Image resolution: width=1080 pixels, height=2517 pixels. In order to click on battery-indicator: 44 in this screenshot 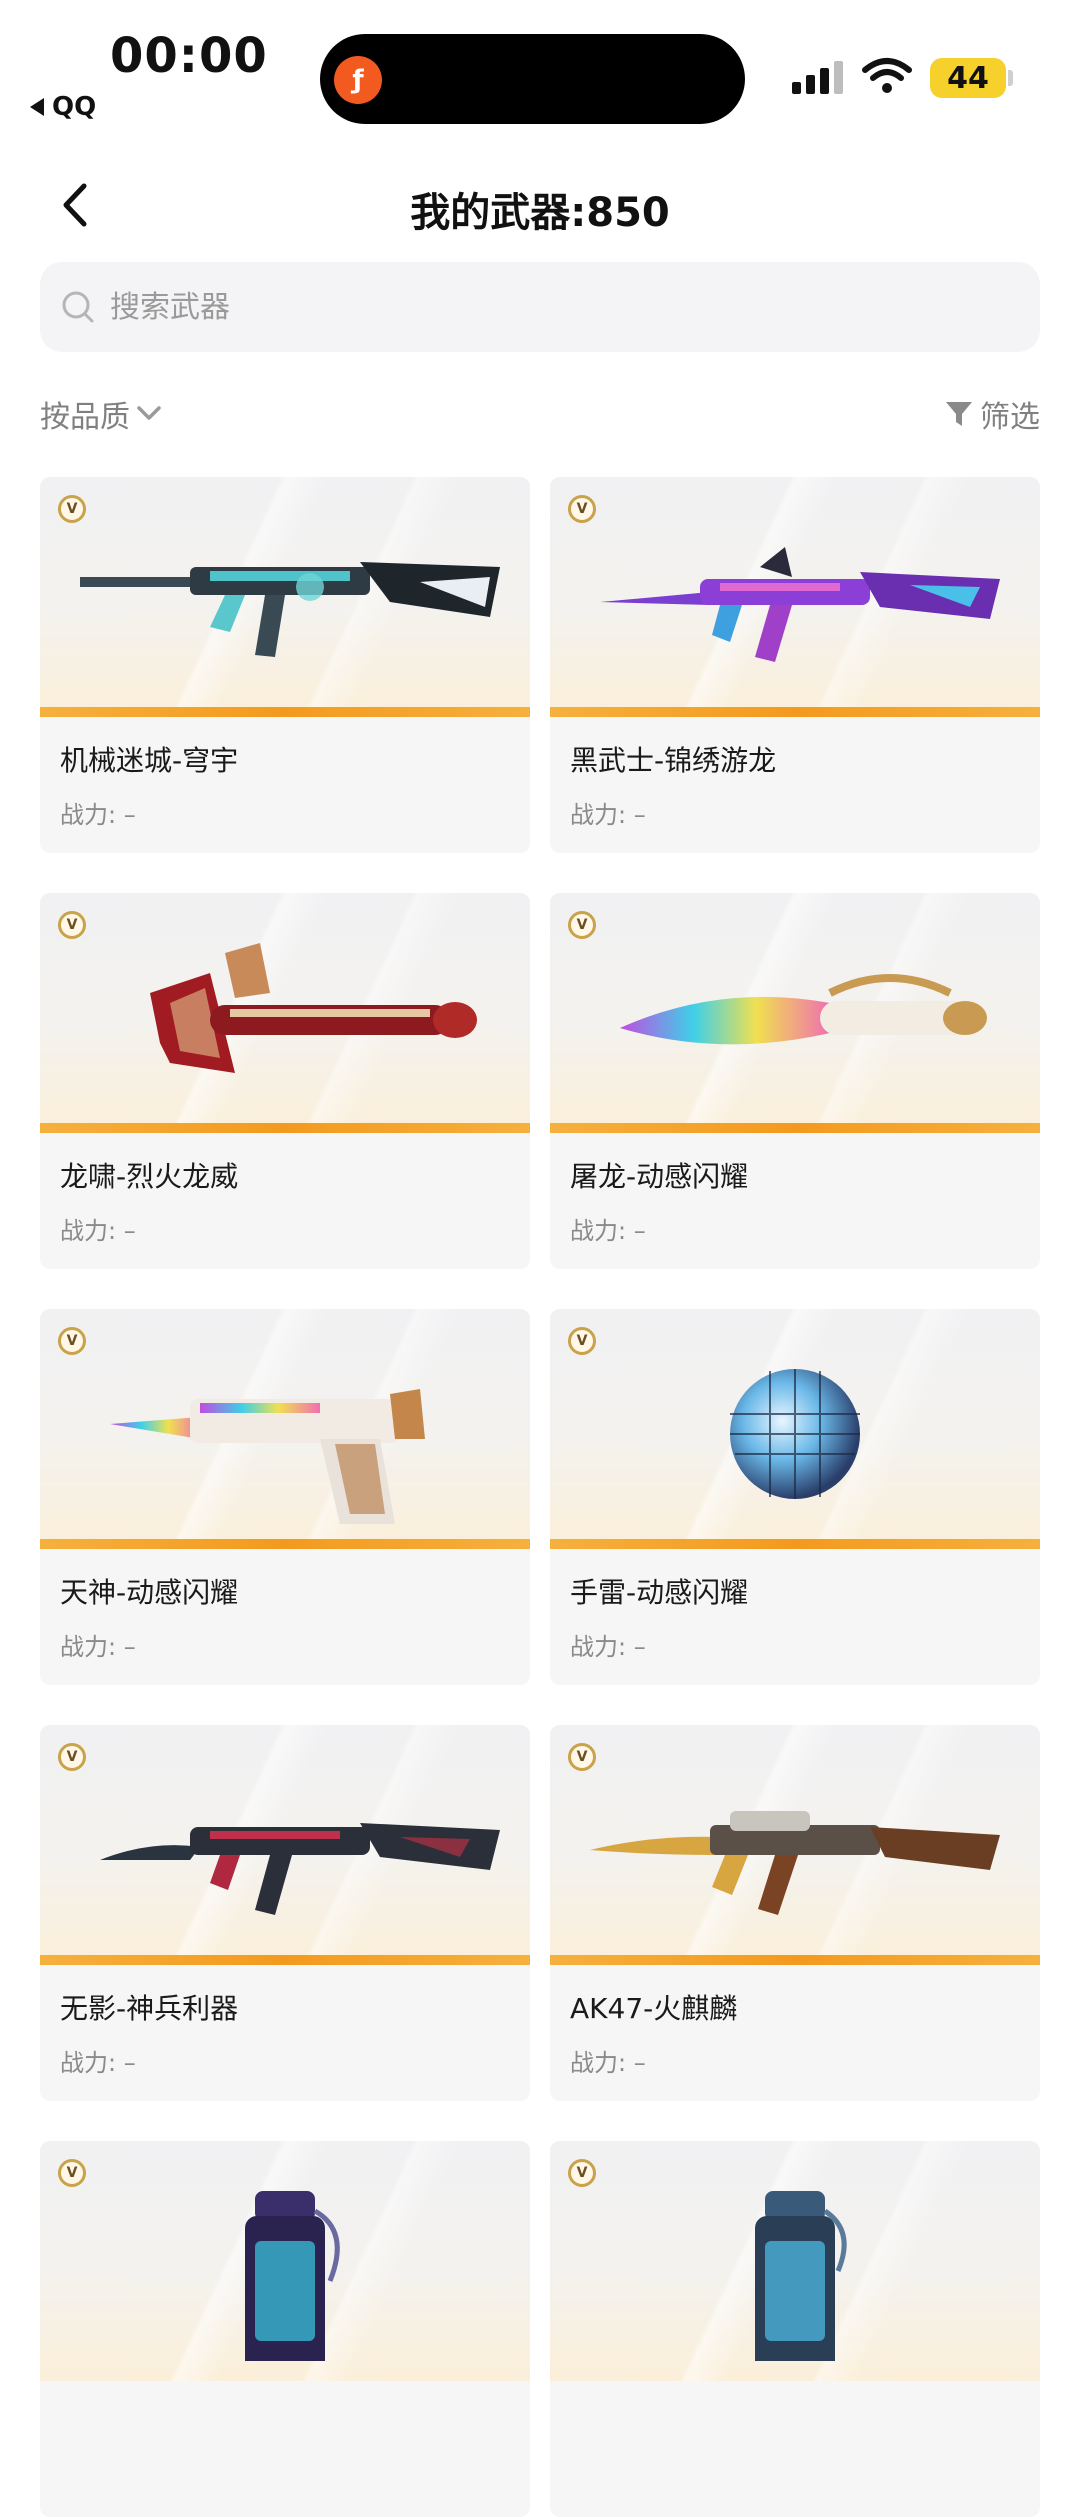, I will do `click(968, 78)`.